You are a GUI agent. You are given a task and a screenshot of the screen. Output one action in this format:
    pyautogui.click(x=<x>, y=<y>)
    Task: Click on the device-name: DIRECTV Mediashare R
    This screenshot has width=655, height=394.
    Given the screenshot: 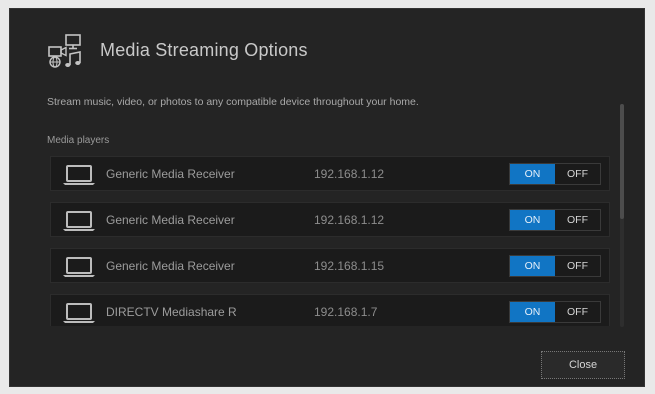 What is the action you would take?
    pyautogui.click(x=171, y=312)
    